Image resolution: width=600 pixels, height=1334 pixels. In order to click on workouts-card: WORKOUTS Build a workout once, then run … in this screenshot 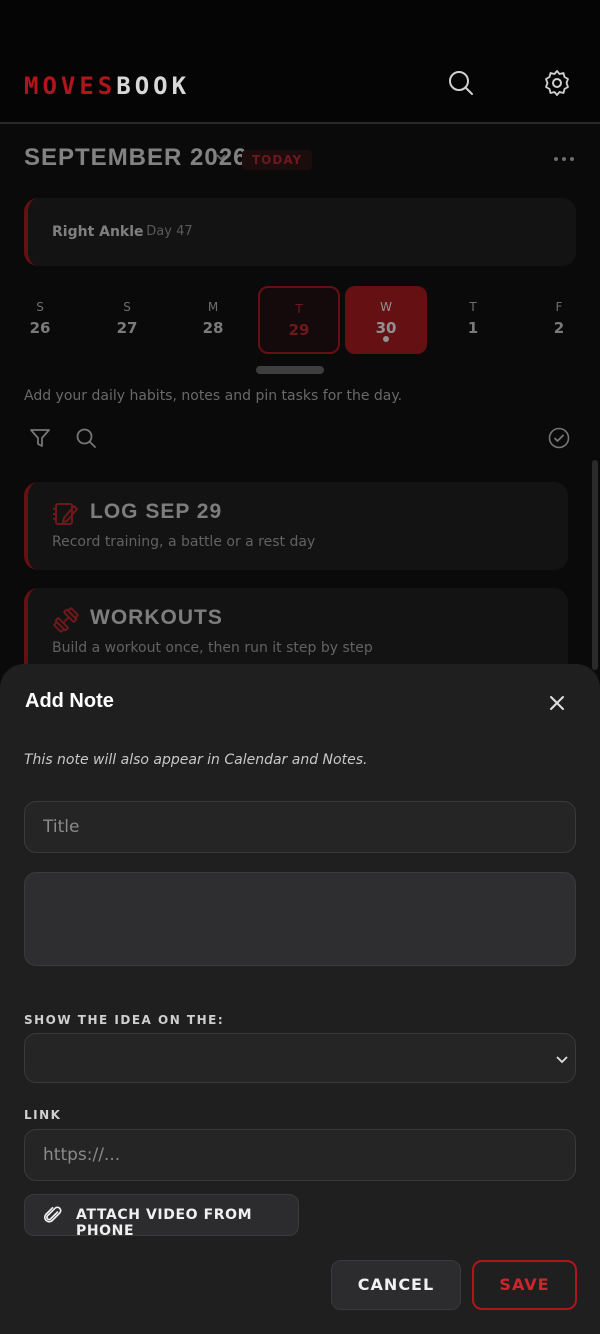, I will do `click(296, 632)`.